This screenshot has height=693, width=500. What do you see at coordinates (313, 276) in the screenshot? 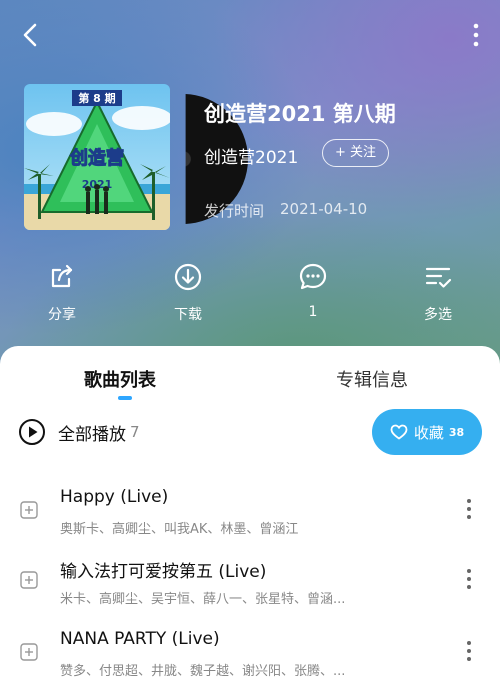
I see `comment-icon` at bounding box center [313, 276].